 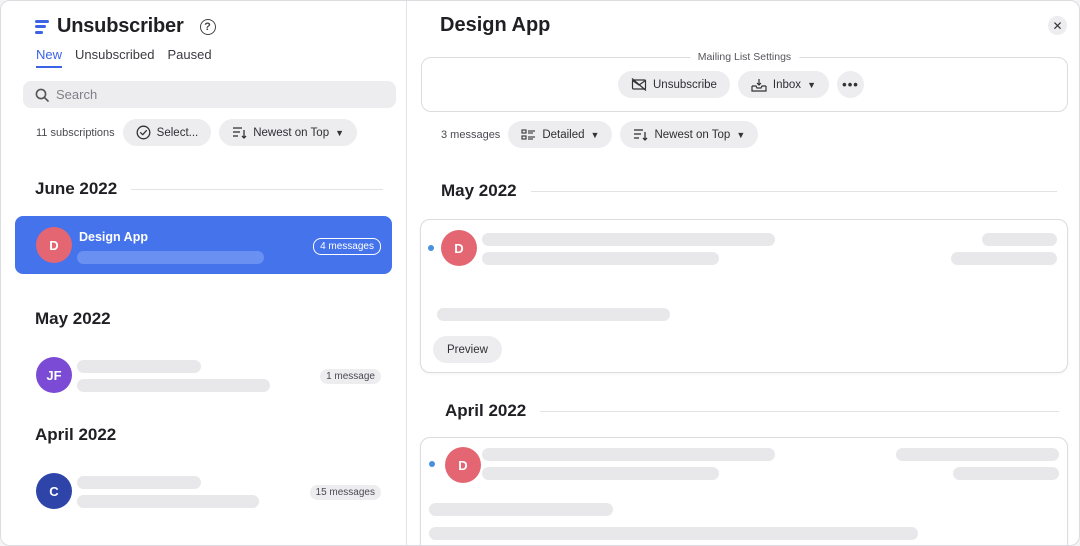 What do you see at coordinates (850, 84) in the screenshot?
I see `more-icon: •••` at bounding box center [850, 84].